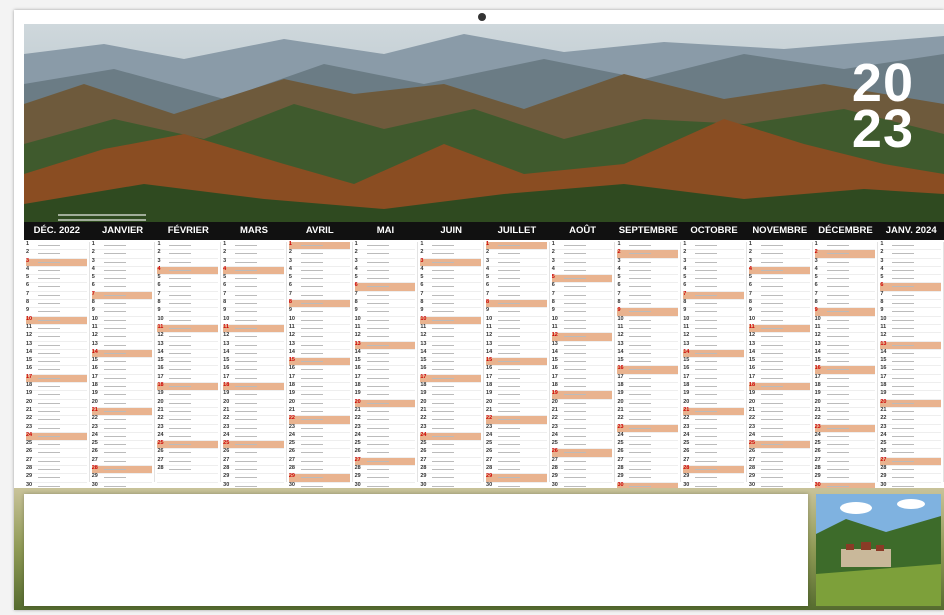 This screenshot has width=944, height=615. Describe the element at coordinates (253, 312) in the screenshot. I see `day-row: 9` at that location.